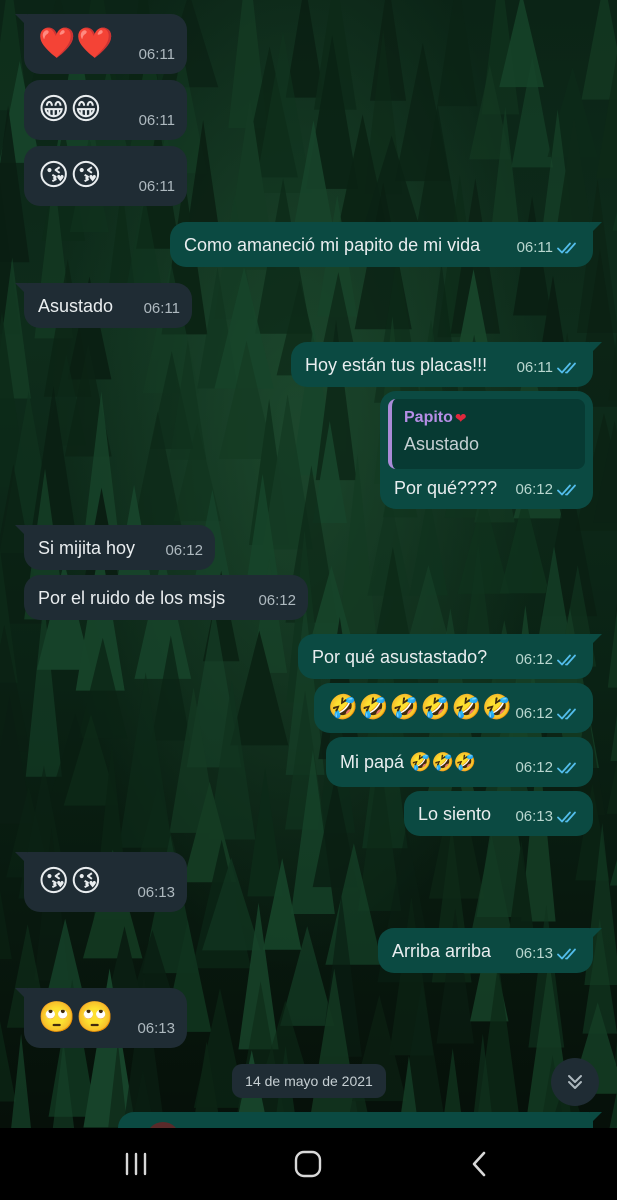 Image resolution: width=617 pixels, height=1200 pixels. What do you see at coordinates (408, 762) in the screenshot?
I see `message-text: Mi papá 🤣🤣🤣` at bounding box center [408, 762].